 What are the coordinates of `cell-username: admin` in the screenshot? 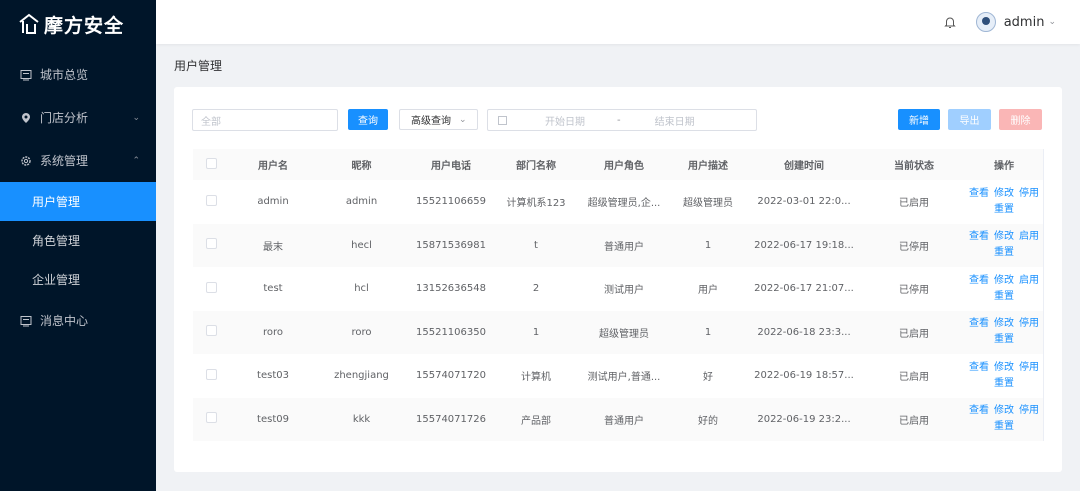 It's located at (273, 202).